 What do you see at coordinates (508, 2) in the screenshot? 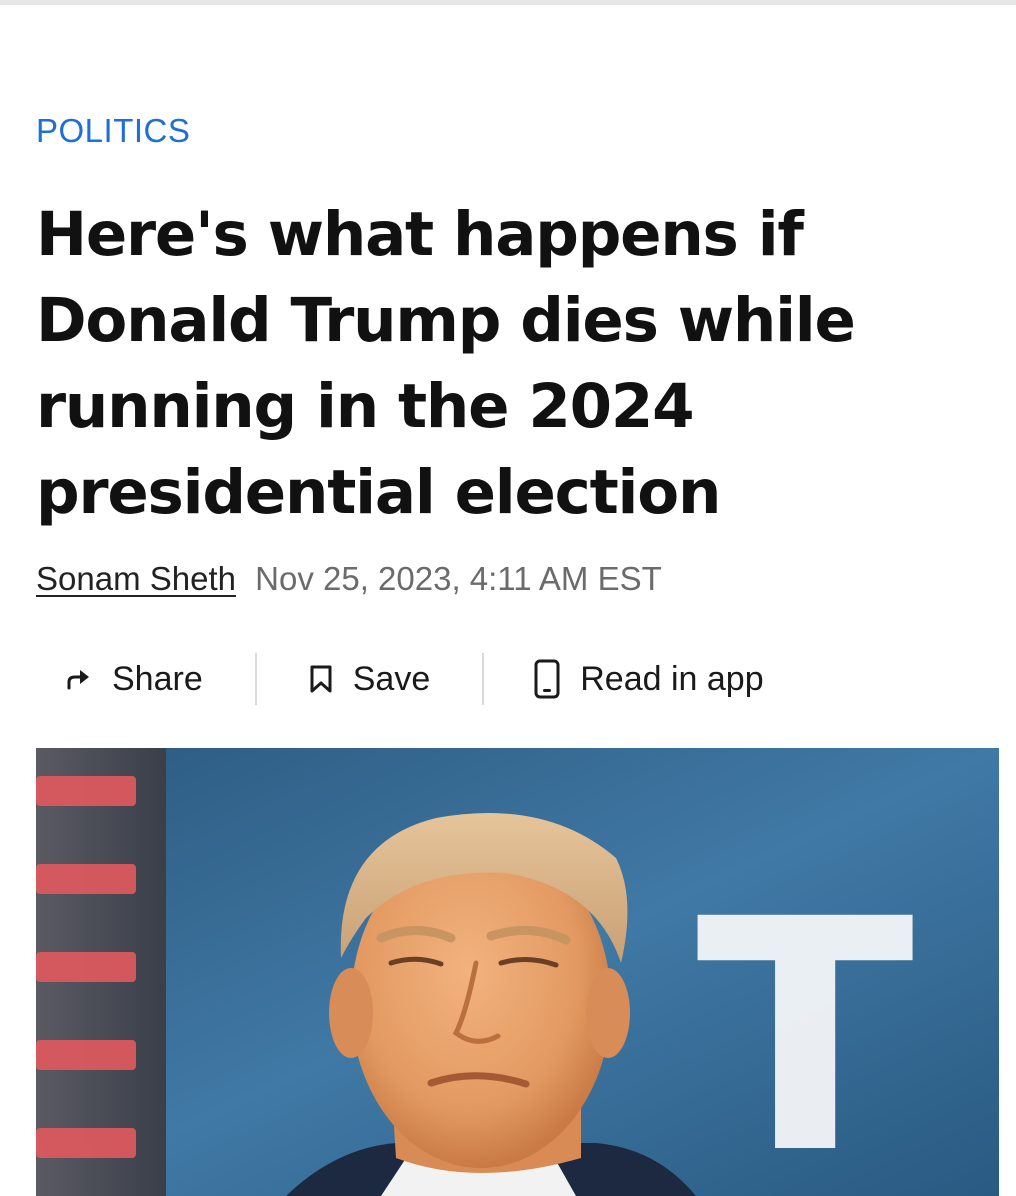
I see `top-divider` at bounding box center [508, 2].